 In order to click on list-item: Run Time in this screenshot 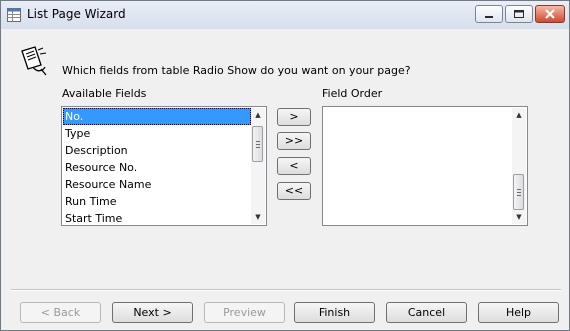, I will do `click(157, 201)`.